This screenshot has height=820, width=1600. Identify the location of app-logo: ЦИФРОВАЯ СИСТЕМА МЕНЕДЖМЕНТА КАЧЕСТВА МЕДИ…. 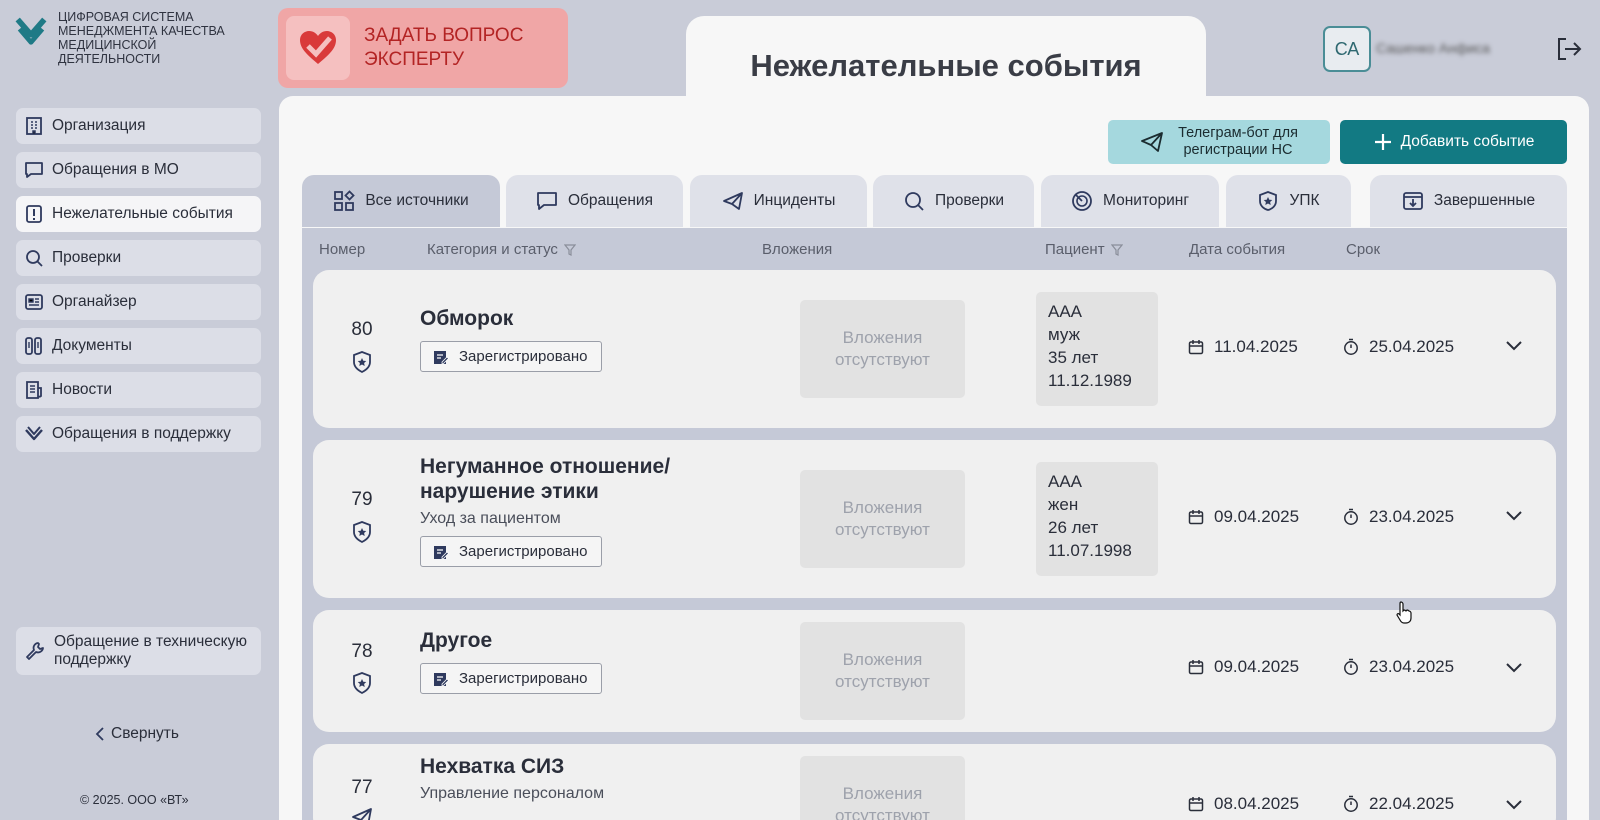
(130, 38).